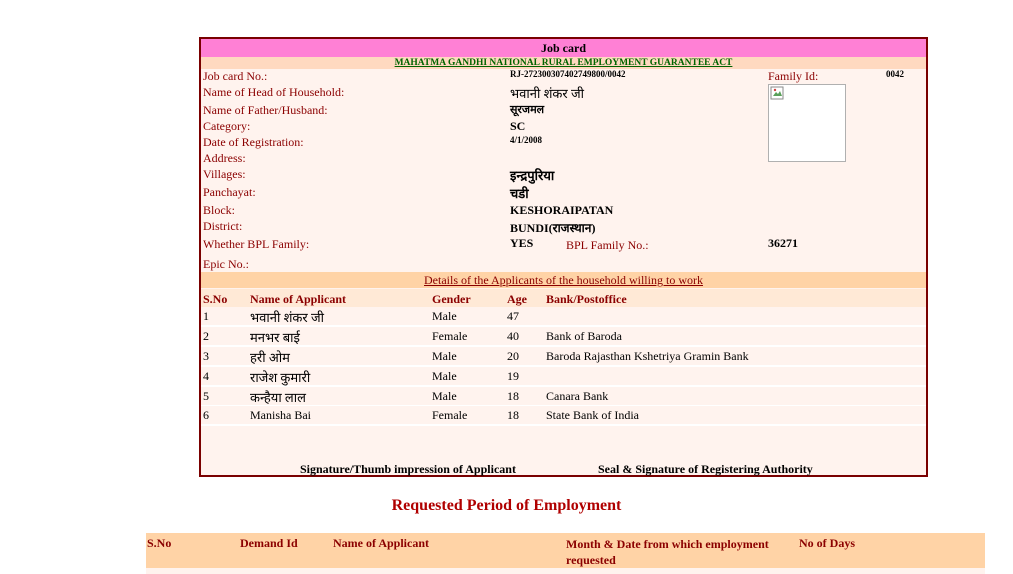 The width and height of the screenshot is (1013, 574). I want to click on col-sno: S.No, so click(215, 299).